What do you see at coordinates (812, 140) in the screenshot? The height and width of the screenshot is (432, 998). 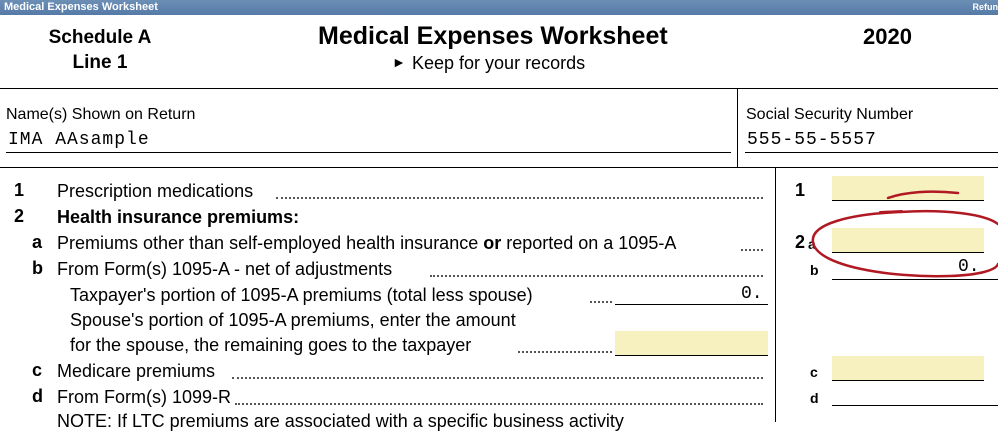 I see `ssn-field: 555-55-5557` at bounding box center [812, 140].